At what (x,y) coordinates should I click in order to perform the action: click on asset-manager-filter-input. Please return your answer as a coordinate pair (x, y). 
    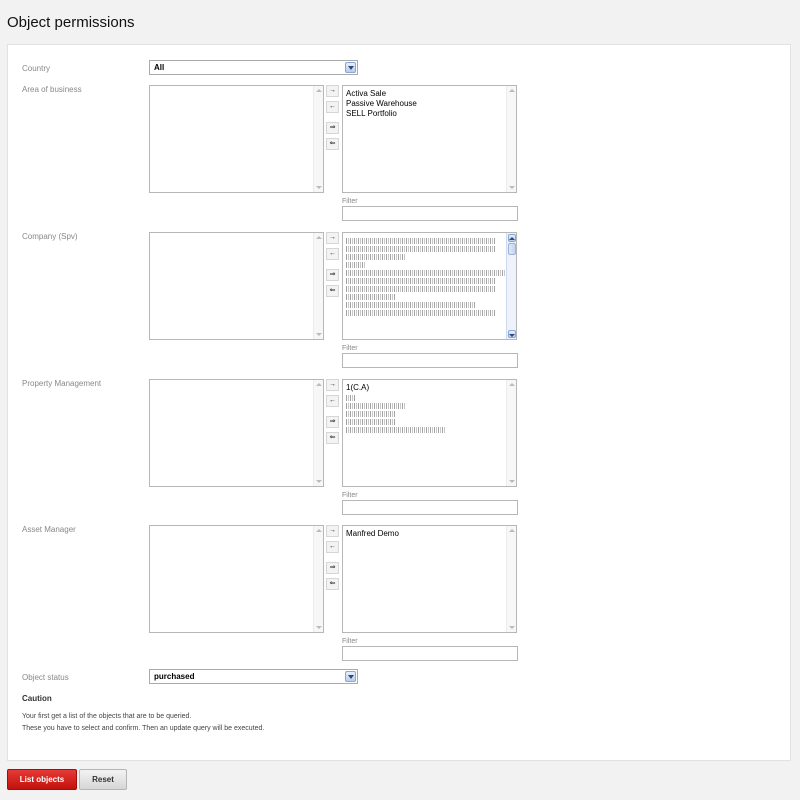
    Looking at the image, I should click on (430, 653).